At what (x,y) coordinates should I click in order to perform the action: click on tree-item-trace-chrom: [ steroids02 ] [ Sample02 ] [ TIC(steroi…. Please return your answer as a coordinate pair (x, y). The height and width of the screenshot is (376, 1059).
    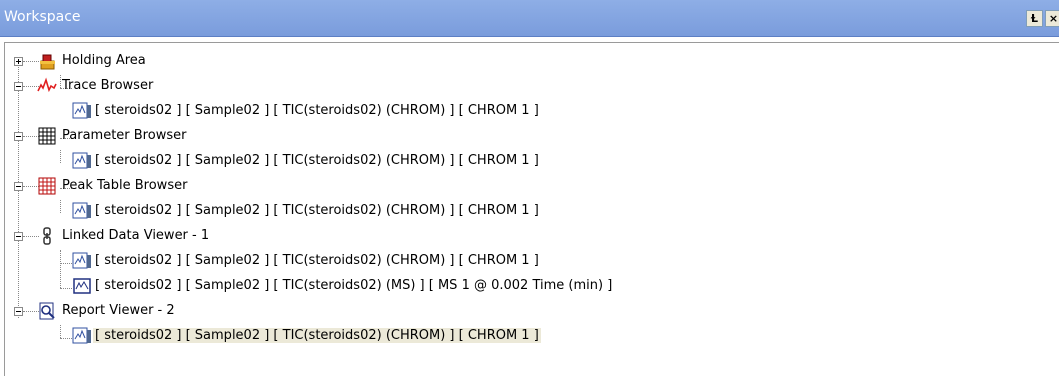
    Looking at the image, I should click on (385, 111).